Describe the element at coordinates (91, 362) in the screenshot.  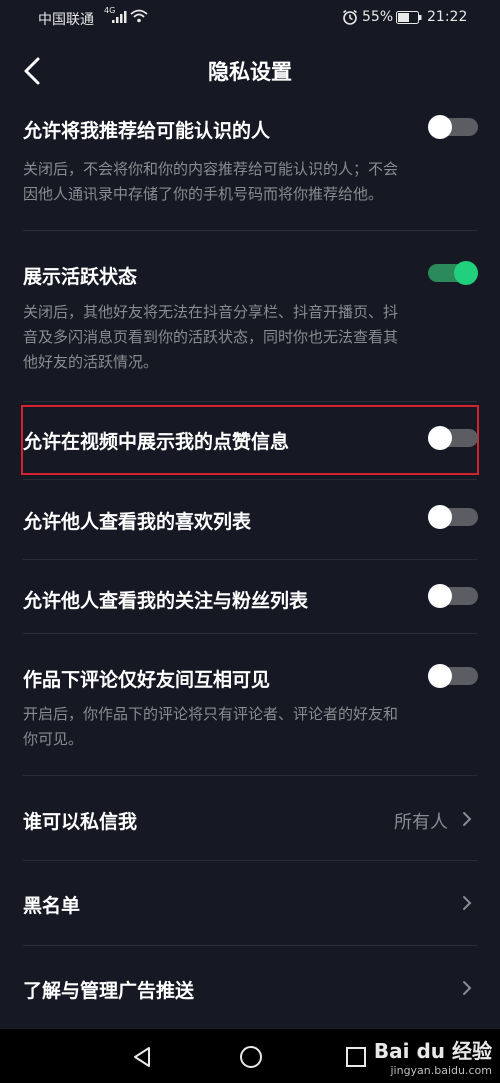
I see `desc-line: 他好友的活跃情况。` at that location.